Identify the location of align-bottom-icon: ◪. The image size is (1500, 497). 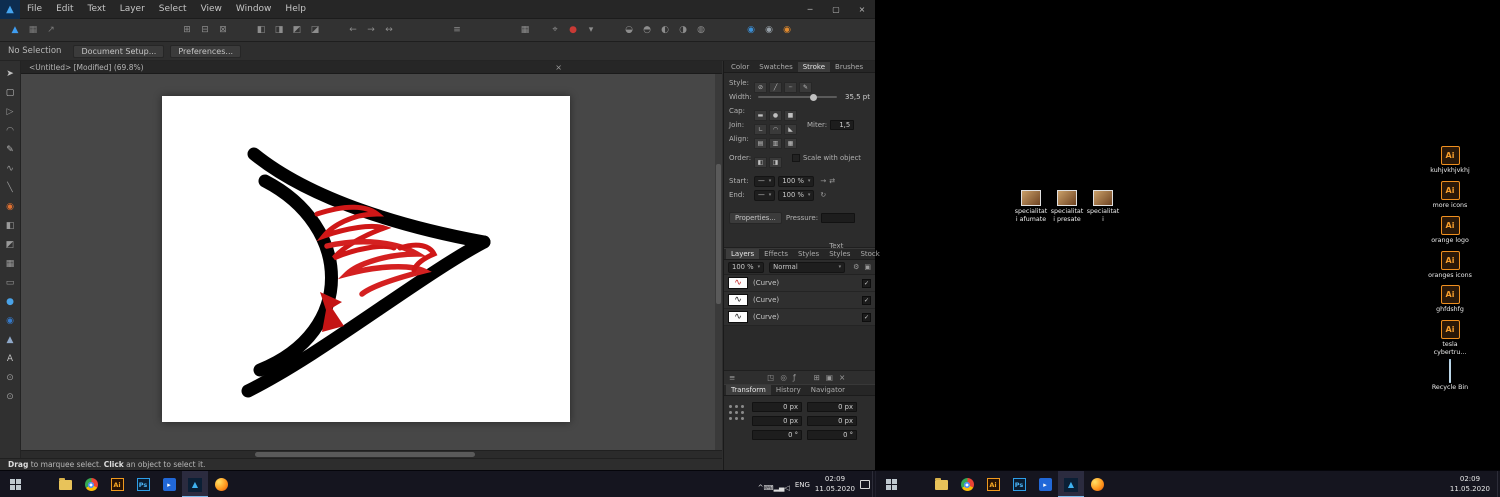
(315, 30).